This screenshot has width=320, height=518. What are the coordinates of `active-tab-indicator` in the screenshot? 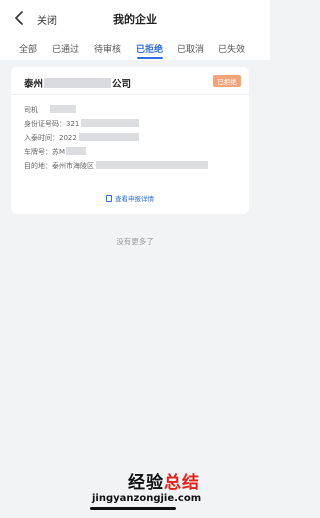 It's located at (150, 58).